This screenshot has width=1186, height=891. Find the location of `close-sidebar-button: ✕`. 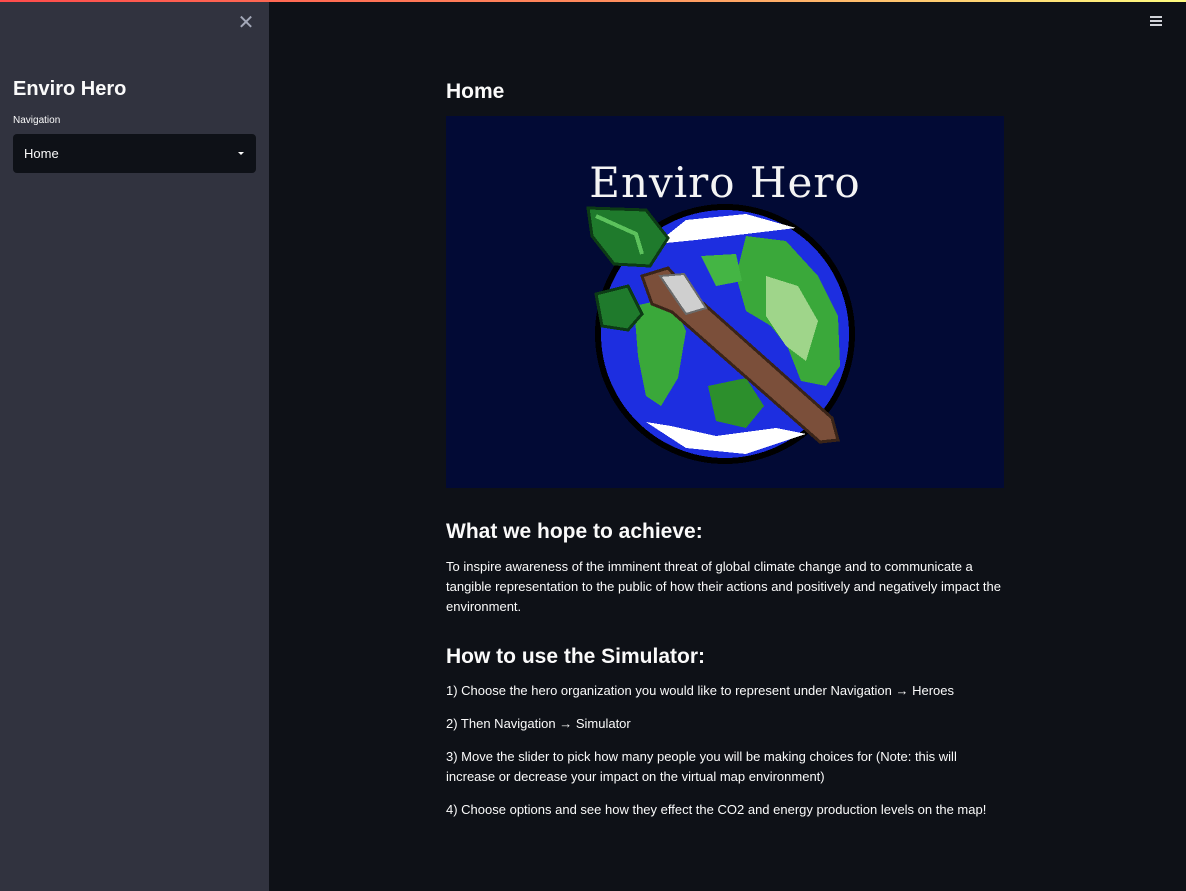

close-sidebar-button: ✕ is located at coordinates (246, 23).